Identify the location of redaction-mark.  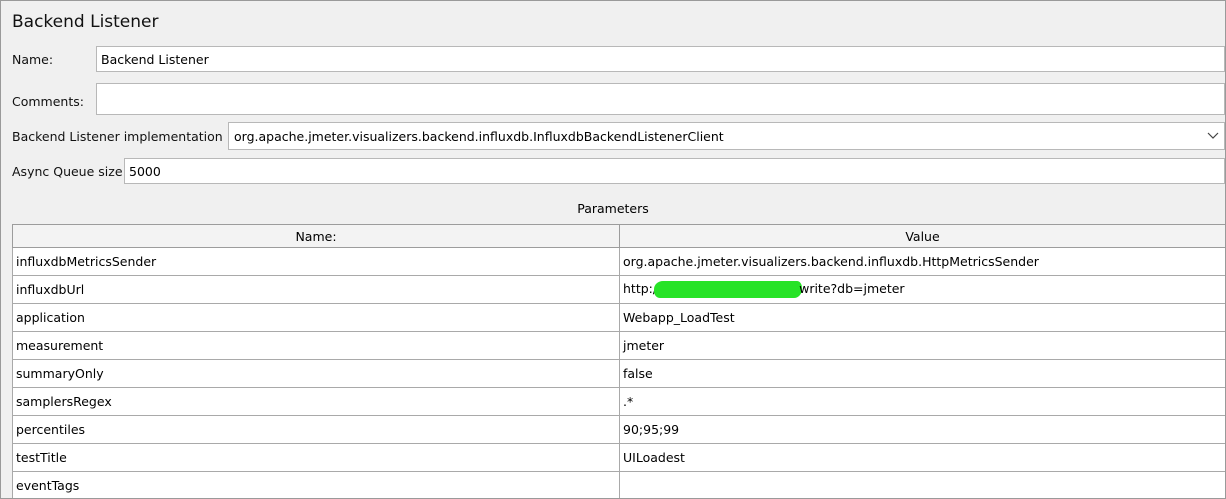
(728, 289).